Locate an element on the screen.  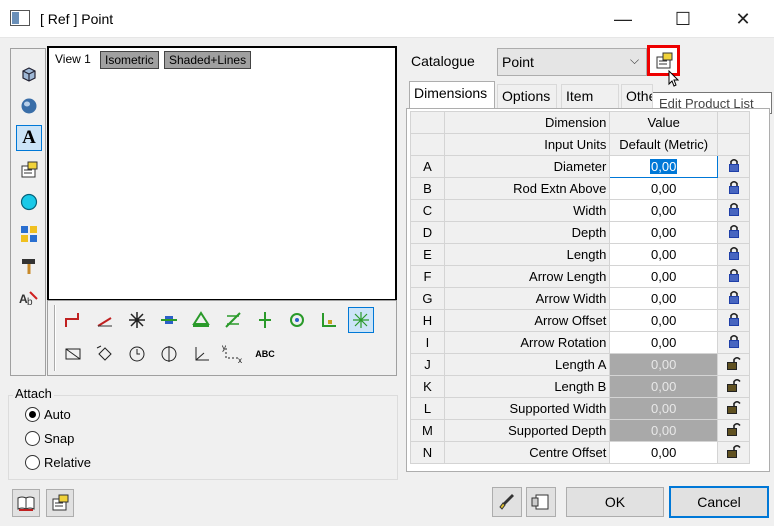
row-key: G is located at coordinates (427, 298).